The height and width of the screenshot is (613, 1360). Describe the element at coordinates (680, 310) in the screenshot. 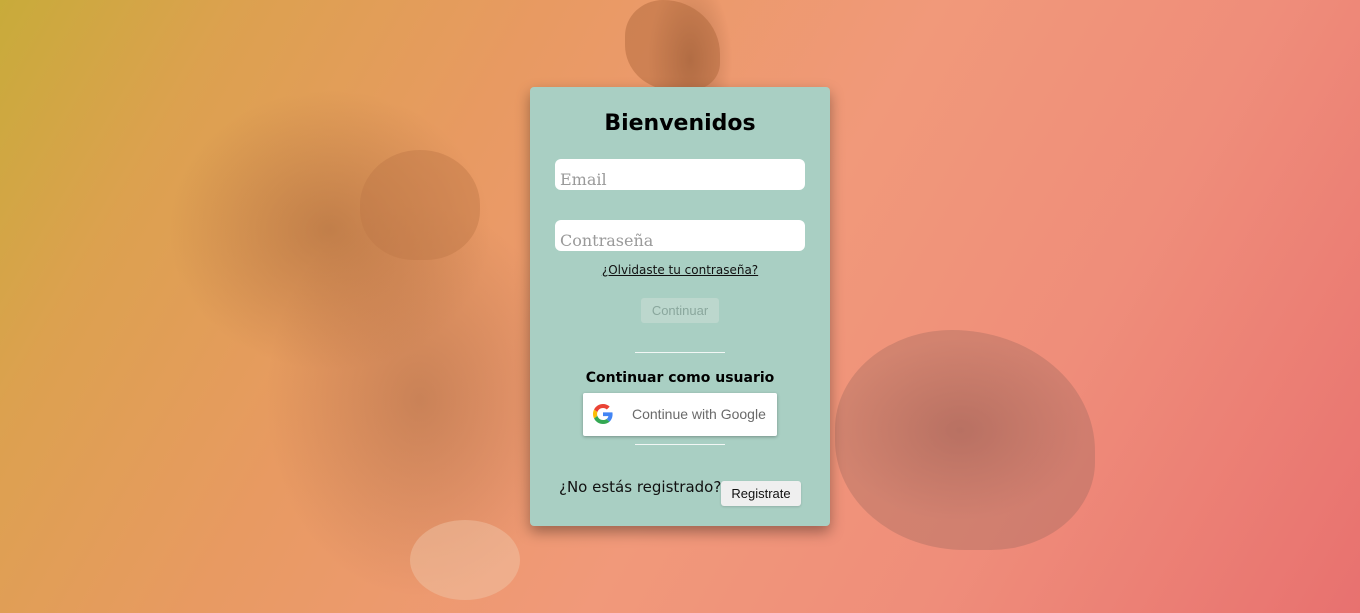

I see `continue-button: Continuar` at that location.